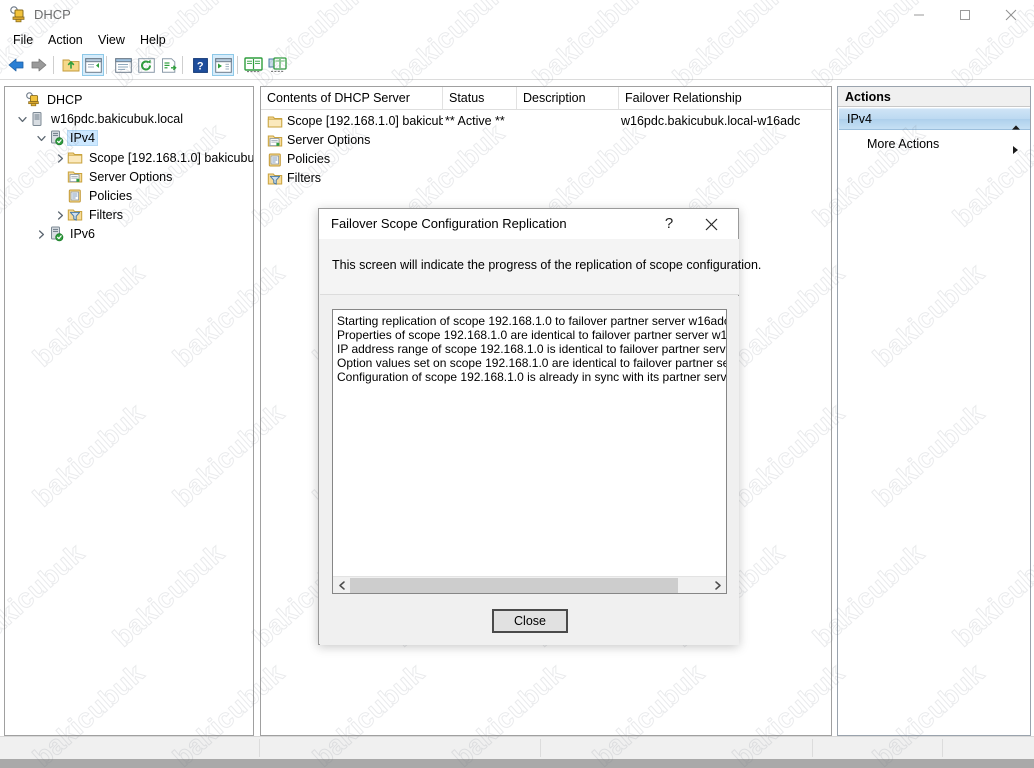  I want to click on tree-node-label: DHCP, so click(65, 100).